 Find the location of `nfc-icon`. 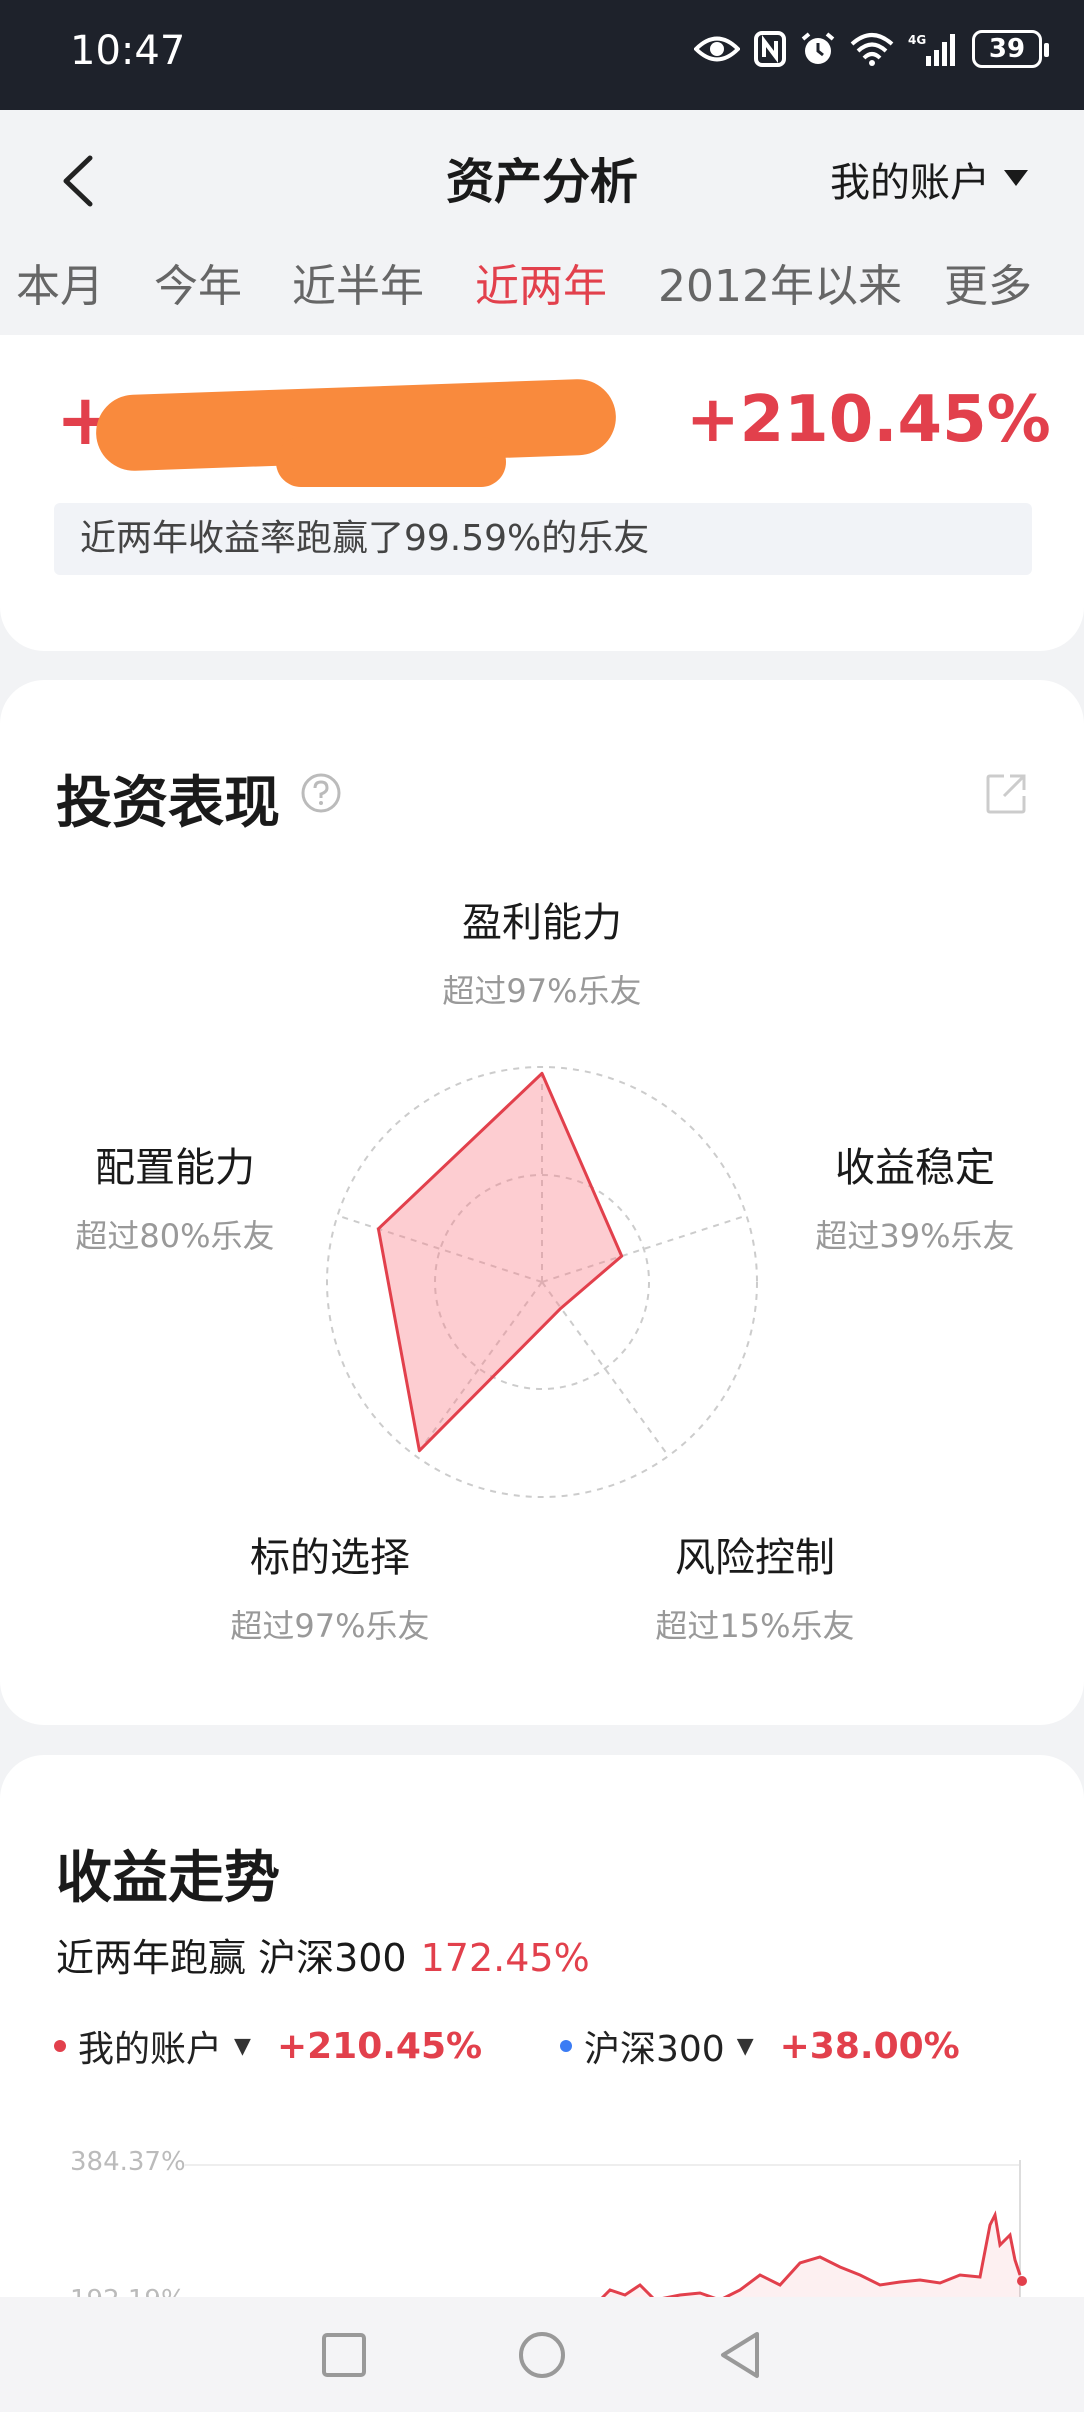

nfc-icon is located at coordinates (770, 49).